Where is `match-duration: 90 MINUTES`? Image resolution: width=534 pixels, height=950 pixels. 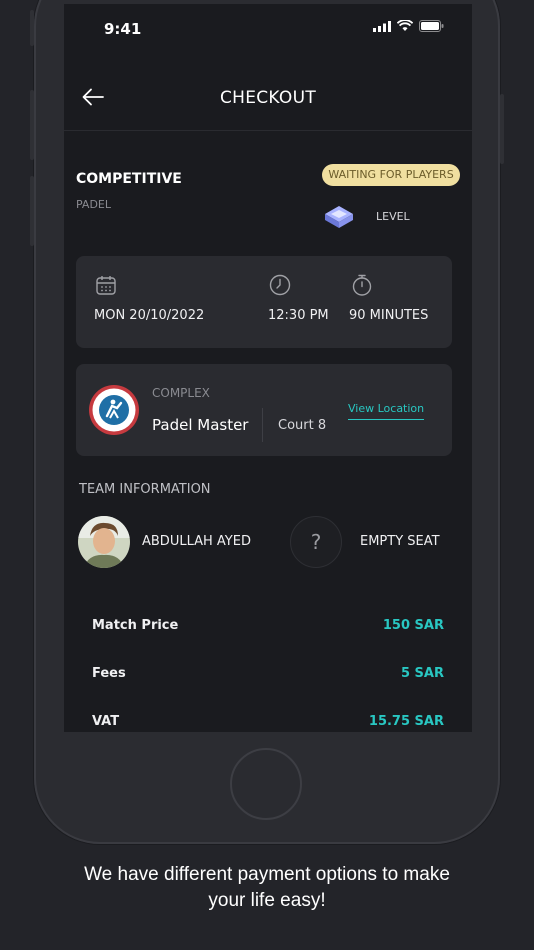 match-duration: 90 MINUTES is located at coordinates (389, 315).